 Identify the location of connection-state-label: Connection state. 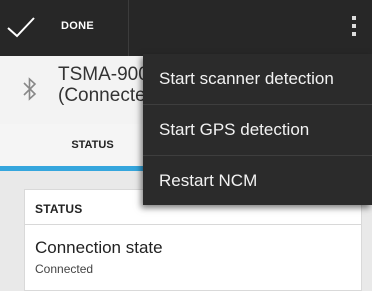
(99, 247).